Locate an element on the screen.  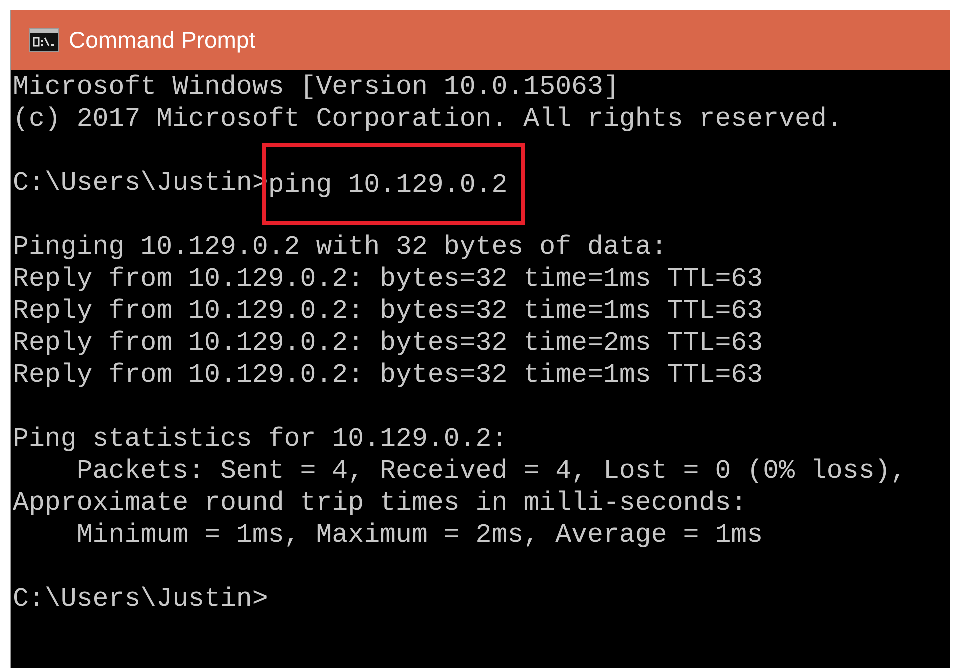
console-line: Minimum = 1ms, Maximum = 2ms, Average = 1ms is located at coordinates (420, 535).